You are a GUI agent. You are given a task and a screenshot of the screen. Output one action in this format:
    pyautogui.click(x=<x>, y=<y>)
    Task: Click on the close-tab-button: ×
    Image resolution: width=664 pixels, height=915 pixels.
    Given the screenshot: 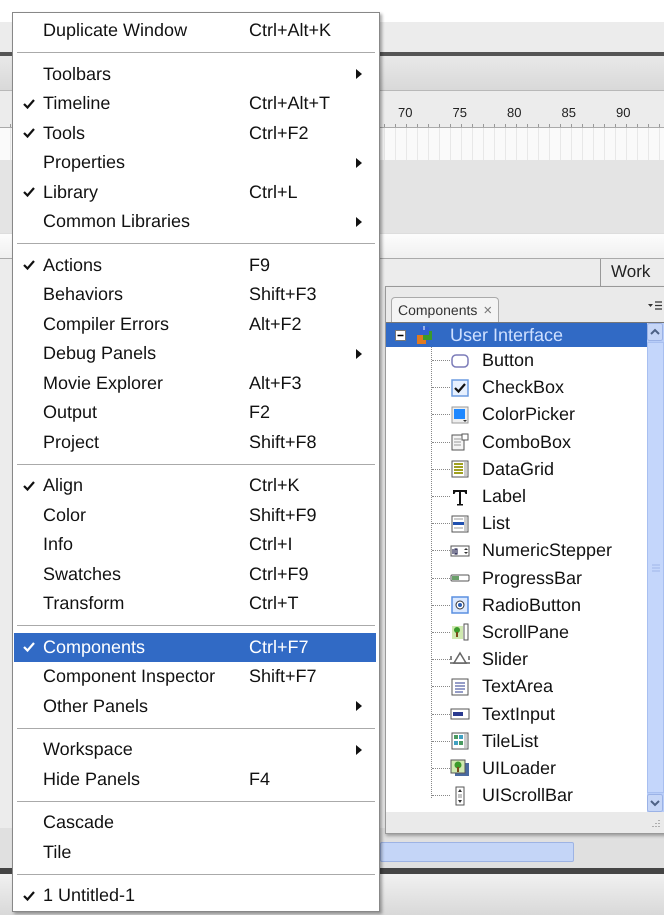 What is the action you would take?
    pyautogui.click(x=487, y=310)
    